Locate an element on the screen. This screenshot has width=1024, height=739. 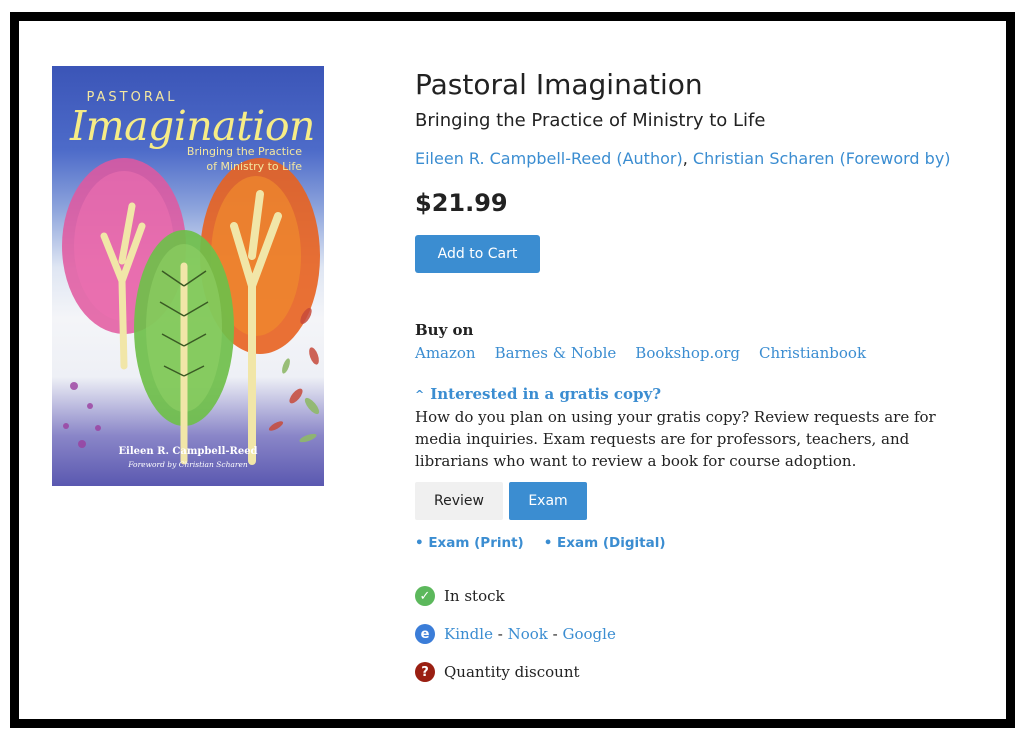
retailer-link-christianbook: Christianbook is located at coordinates (812, 353).